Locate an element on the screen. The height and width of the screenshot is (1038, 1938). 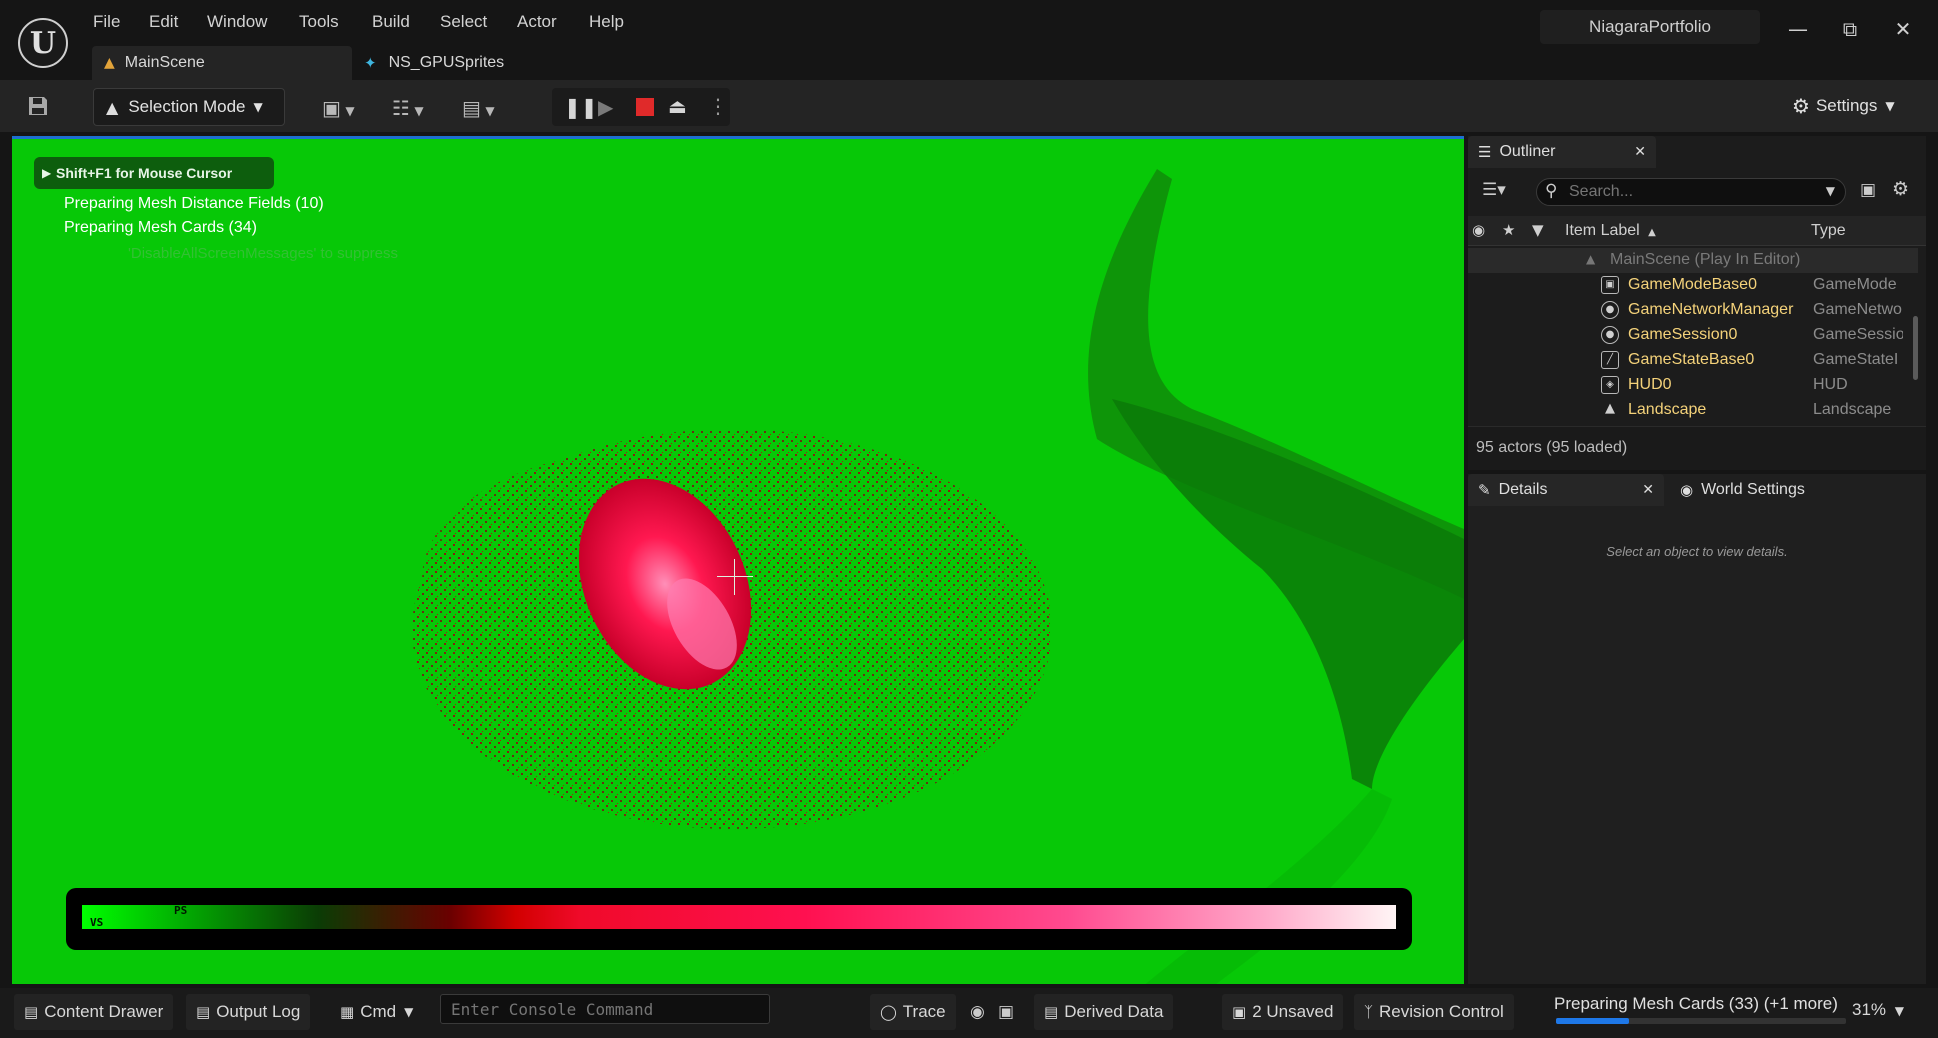
details-title: Details is located at coordinates (1523, 489).